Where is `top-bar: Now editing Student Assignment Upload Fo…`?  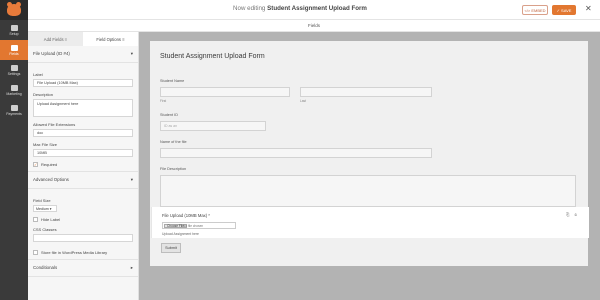 top-bar: Now editing Student Assignment Upload Fo… is located at coordinates (300, 10).